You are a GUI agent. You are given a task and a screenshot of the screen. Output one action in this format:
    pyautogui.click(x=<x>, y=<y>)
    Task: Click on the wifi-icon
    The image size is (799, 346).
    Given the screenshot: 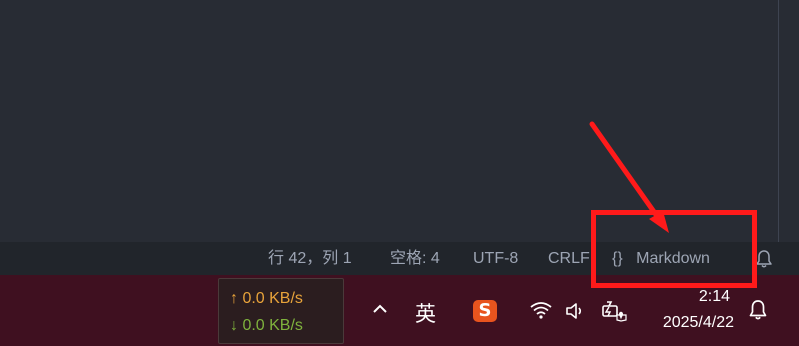 What is the action you would take?
    pyautogui.click(x=541, y=310)
    